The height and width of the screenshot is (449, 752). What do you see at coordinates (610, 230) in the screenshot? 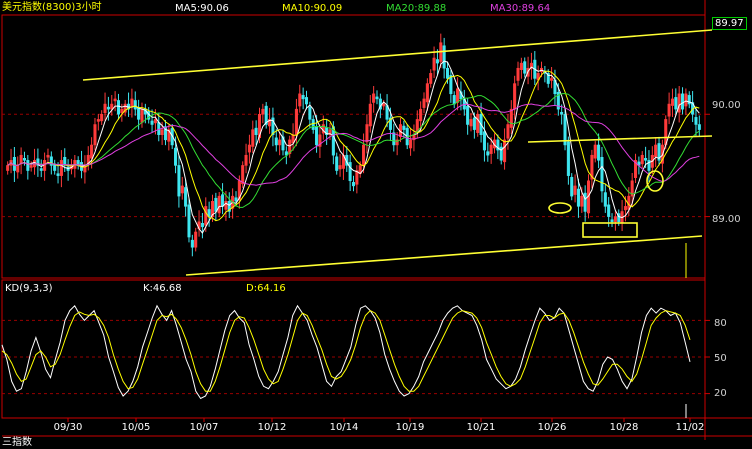
I see `bottom-box-marker` at bounding box center [610, 230].